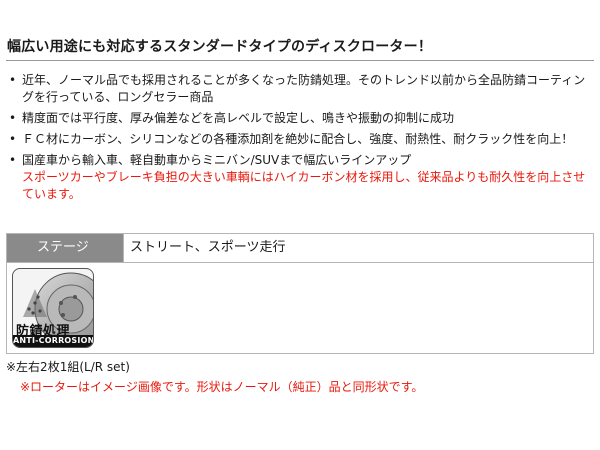  What do you see at coordinates (238, 118) in the screenshot?
I see `feature-text: 精度面では平行度、厚み偏差などを高レベルで設定し、鳴きや振動の抑制に成功` at bounding box center [238, 118].